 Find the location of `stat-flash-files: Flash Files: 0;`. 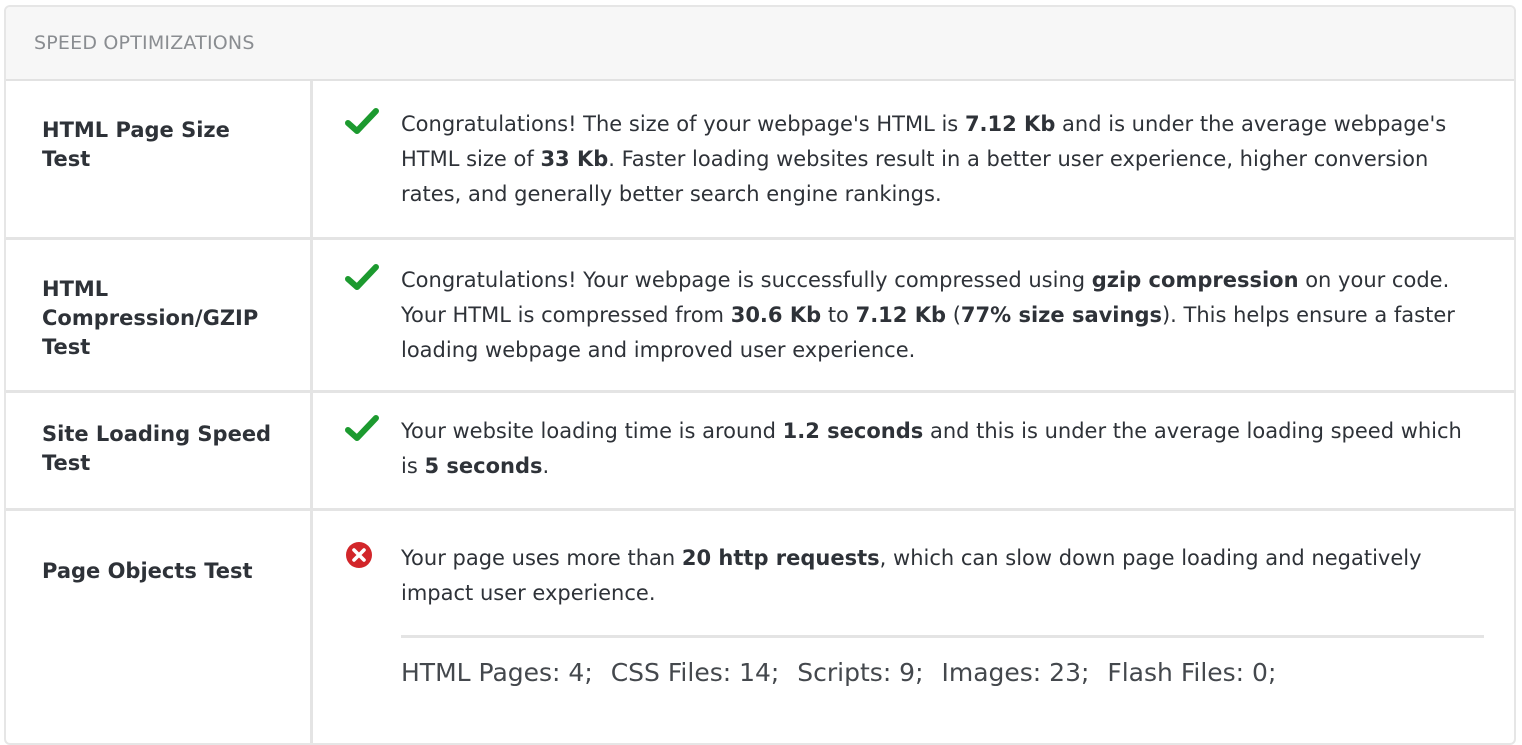

stat-flash-files: Flash Files: 0; is located at coordinates (1192, 672).